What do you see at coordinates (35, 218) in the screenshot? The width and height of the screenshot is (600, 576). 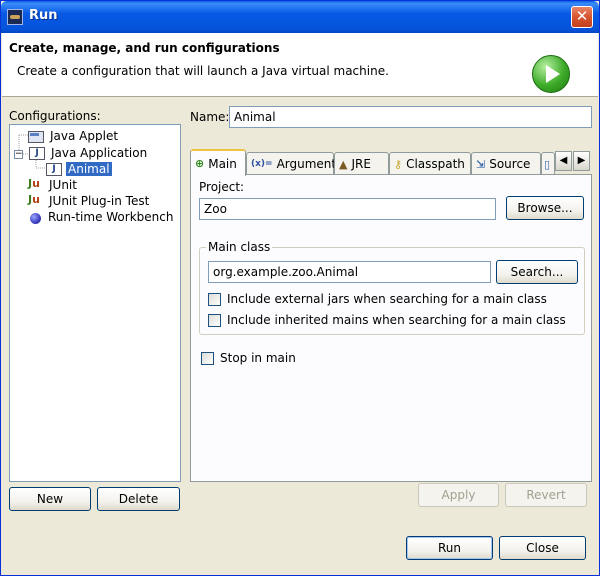 I see `workbench-icon` at bounding box center [35, 218].